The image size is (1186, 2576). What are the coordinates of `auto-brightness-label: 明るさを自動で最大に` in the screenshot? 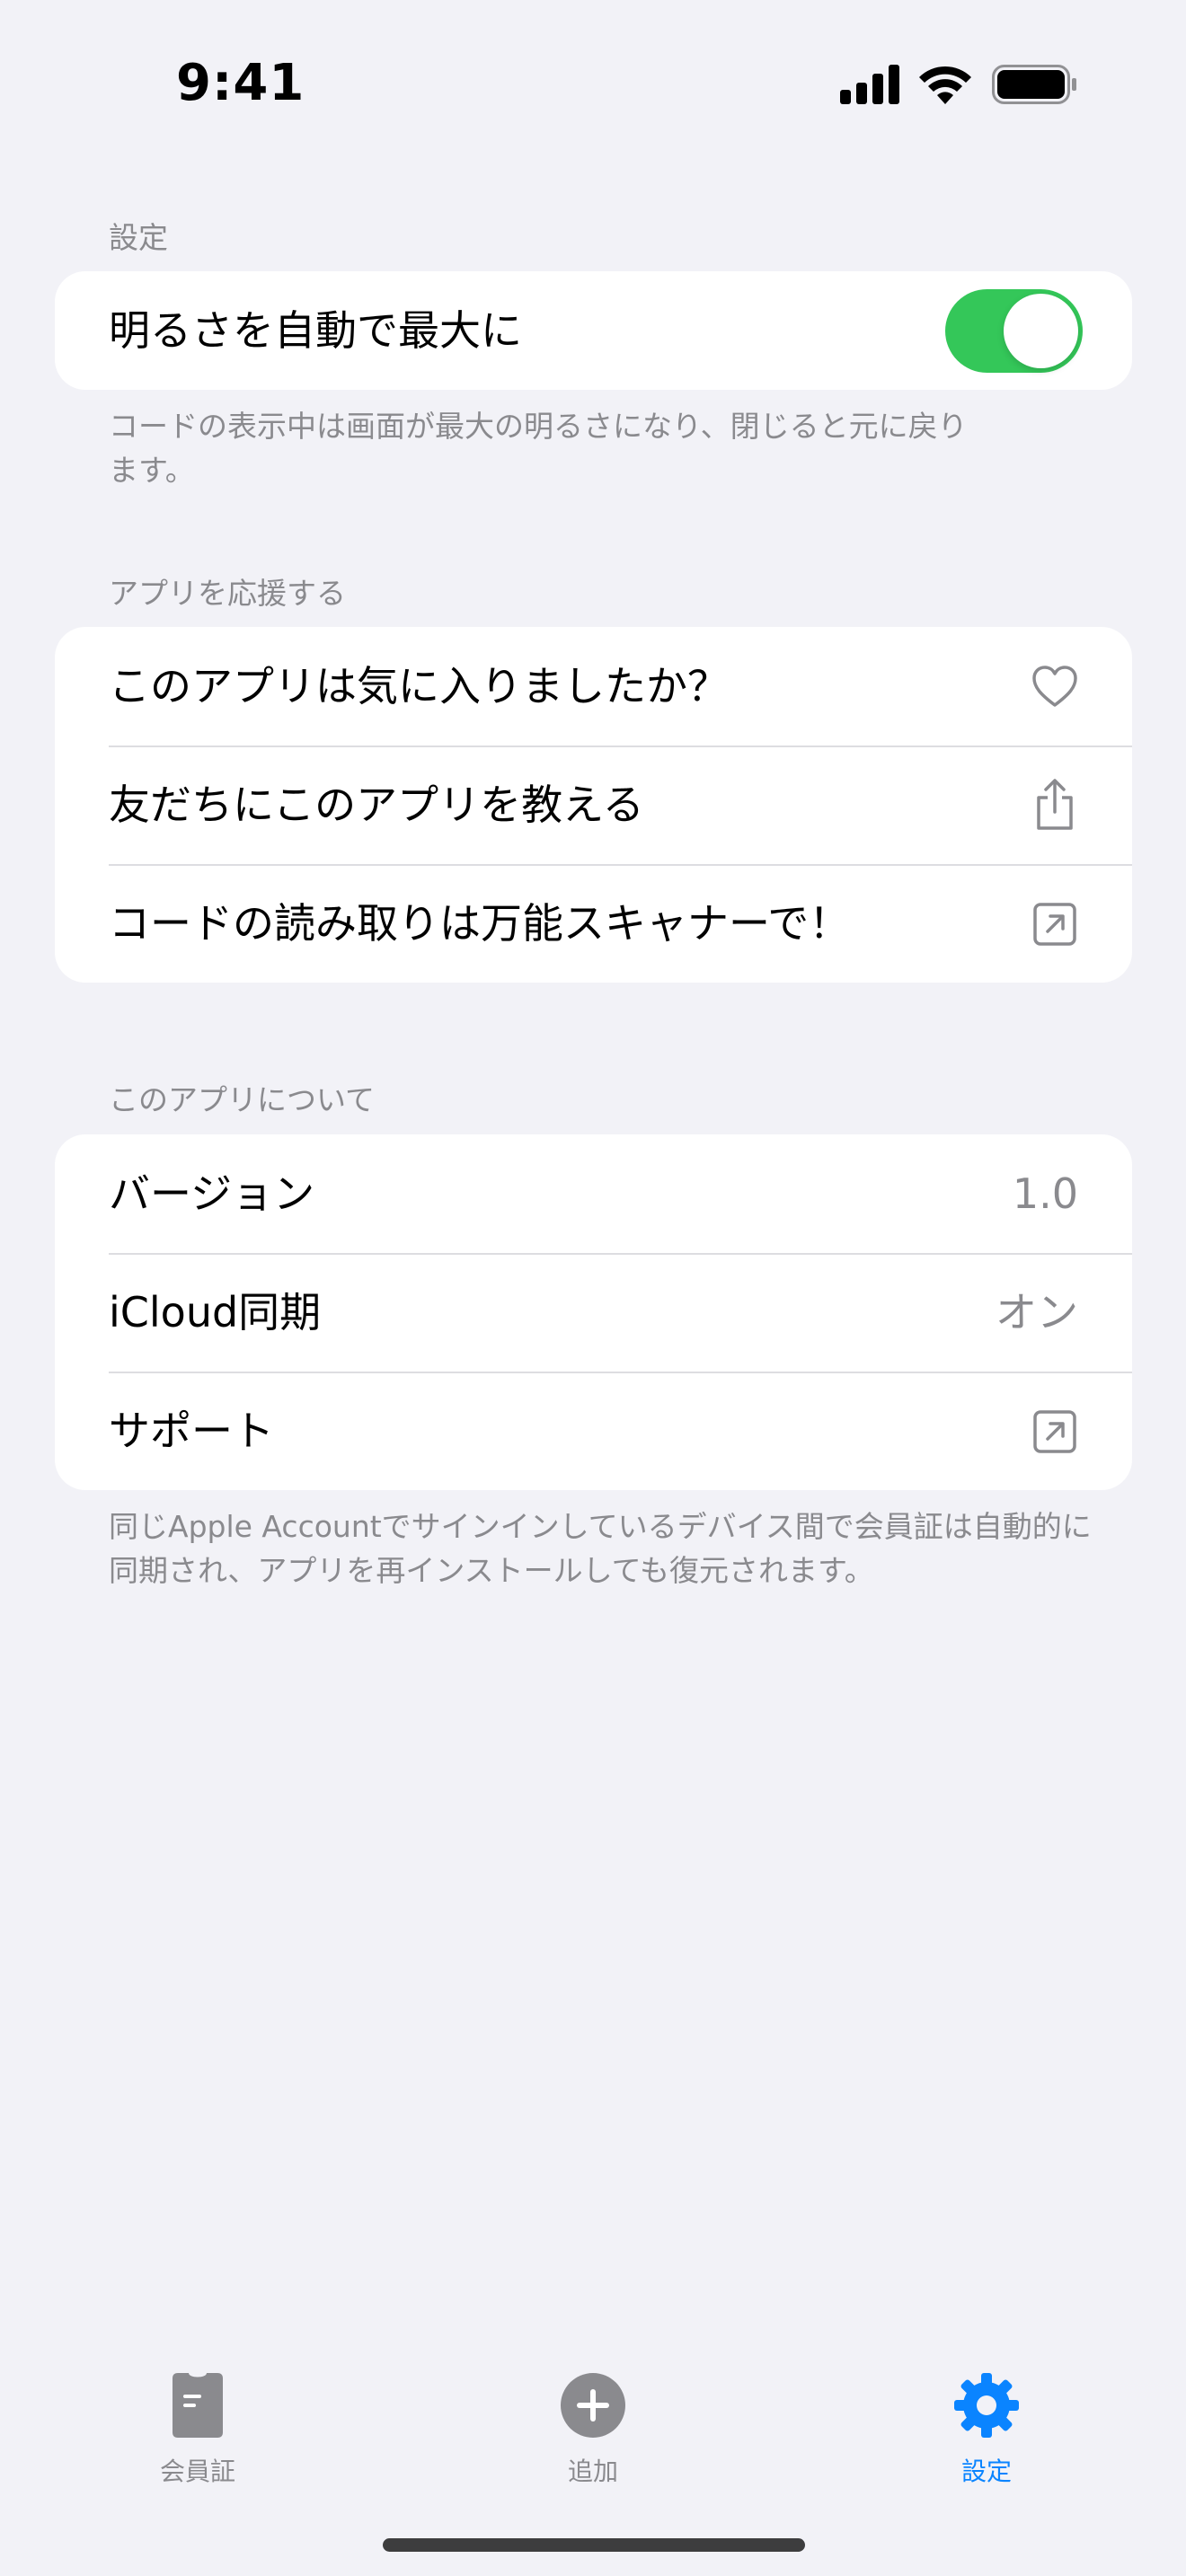 It's located at (315, 330).